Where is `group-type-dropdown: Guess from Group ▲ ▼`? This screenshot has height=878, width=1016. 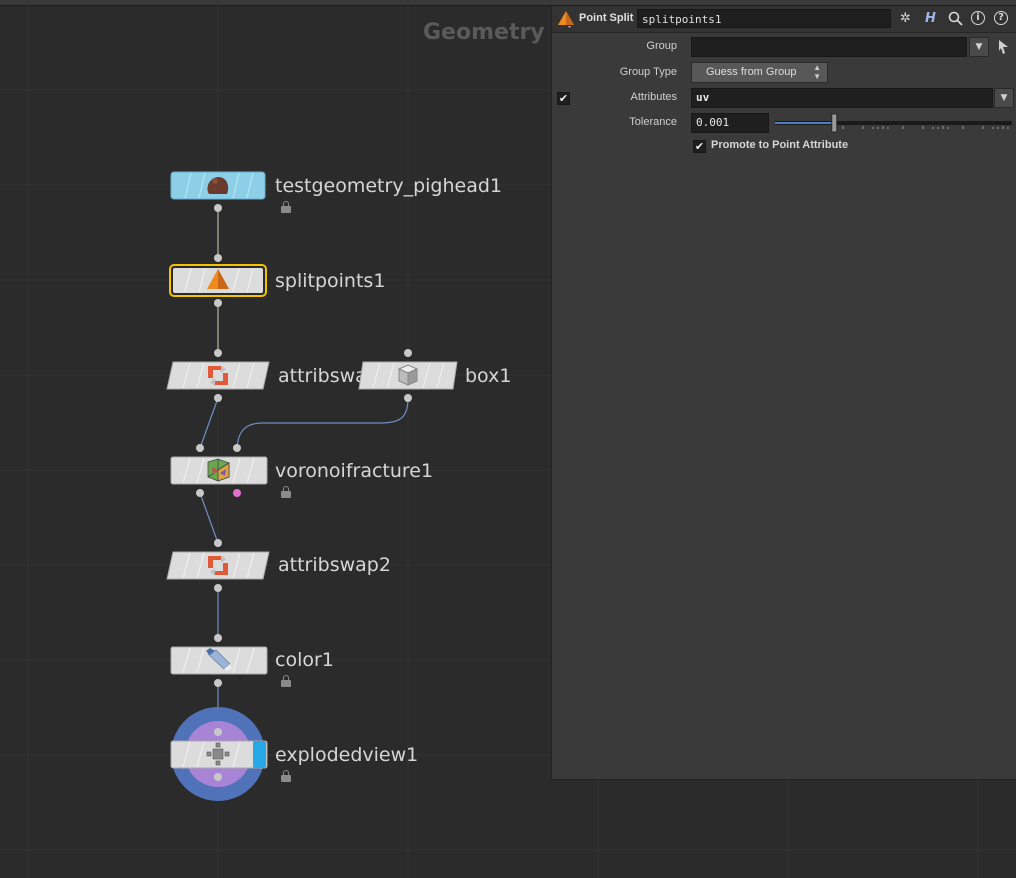
group-type-dropdown: Guess from Group ▲ ▼ is located at coordinates (759, 72).